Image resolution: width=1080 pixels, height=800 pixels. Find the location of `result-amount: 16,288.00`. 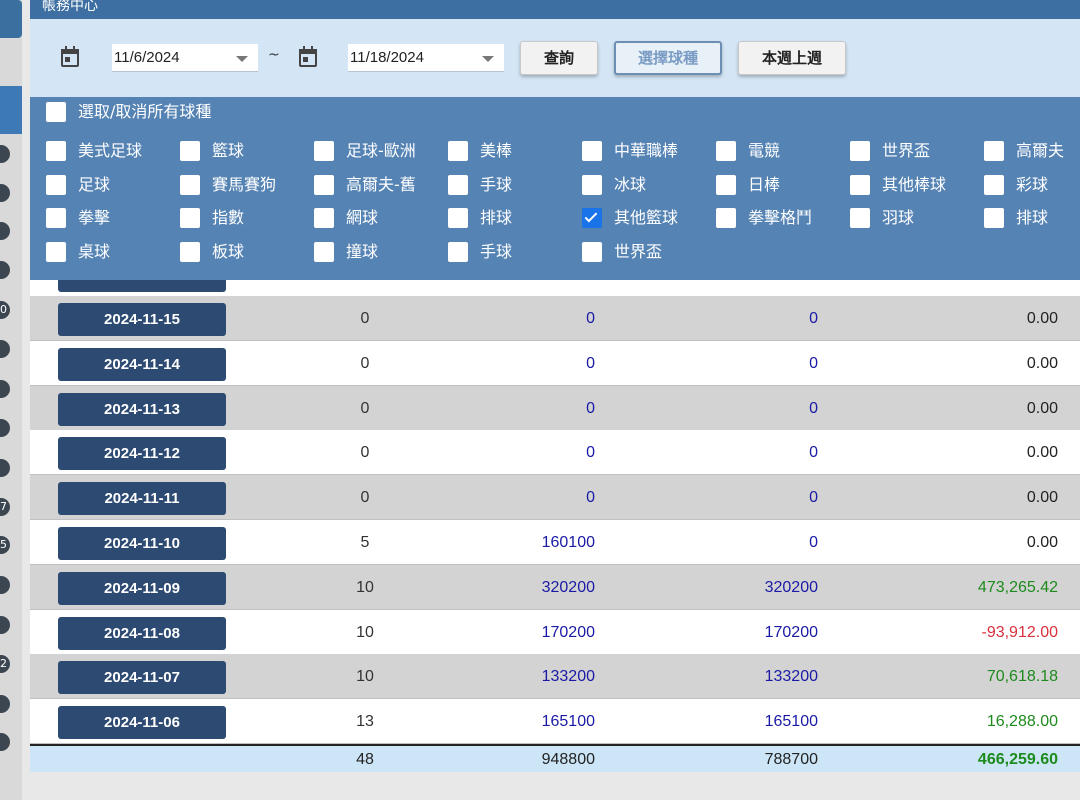

result-amount: 16,288.00 is located at coordinates (1022, 722).